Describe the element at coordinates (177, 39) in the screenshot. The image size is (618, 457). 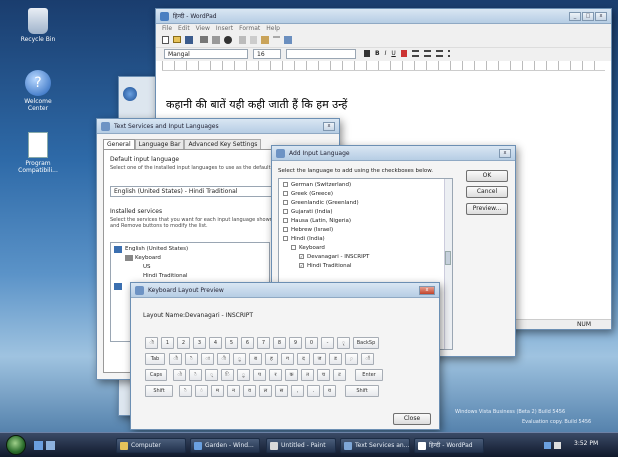
I see `open-icon` at that location.